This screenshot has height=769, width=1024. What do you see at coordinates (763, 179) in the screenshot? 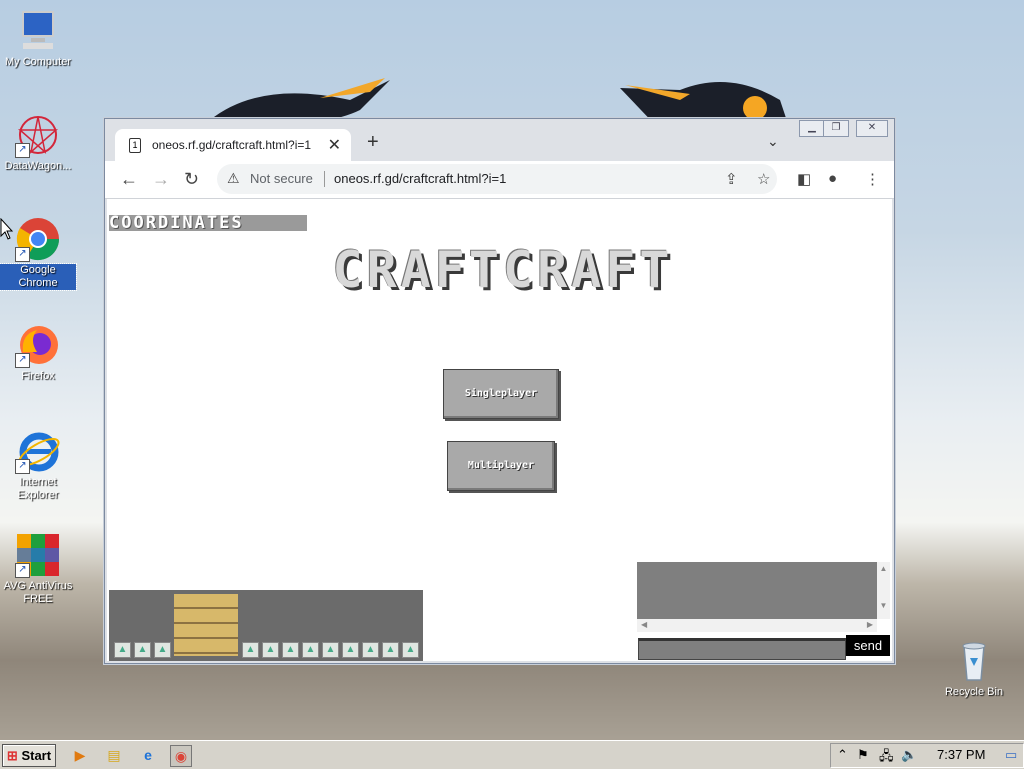
I see `bookmark-star-icon: ☆` at bounding box center [763, 179].